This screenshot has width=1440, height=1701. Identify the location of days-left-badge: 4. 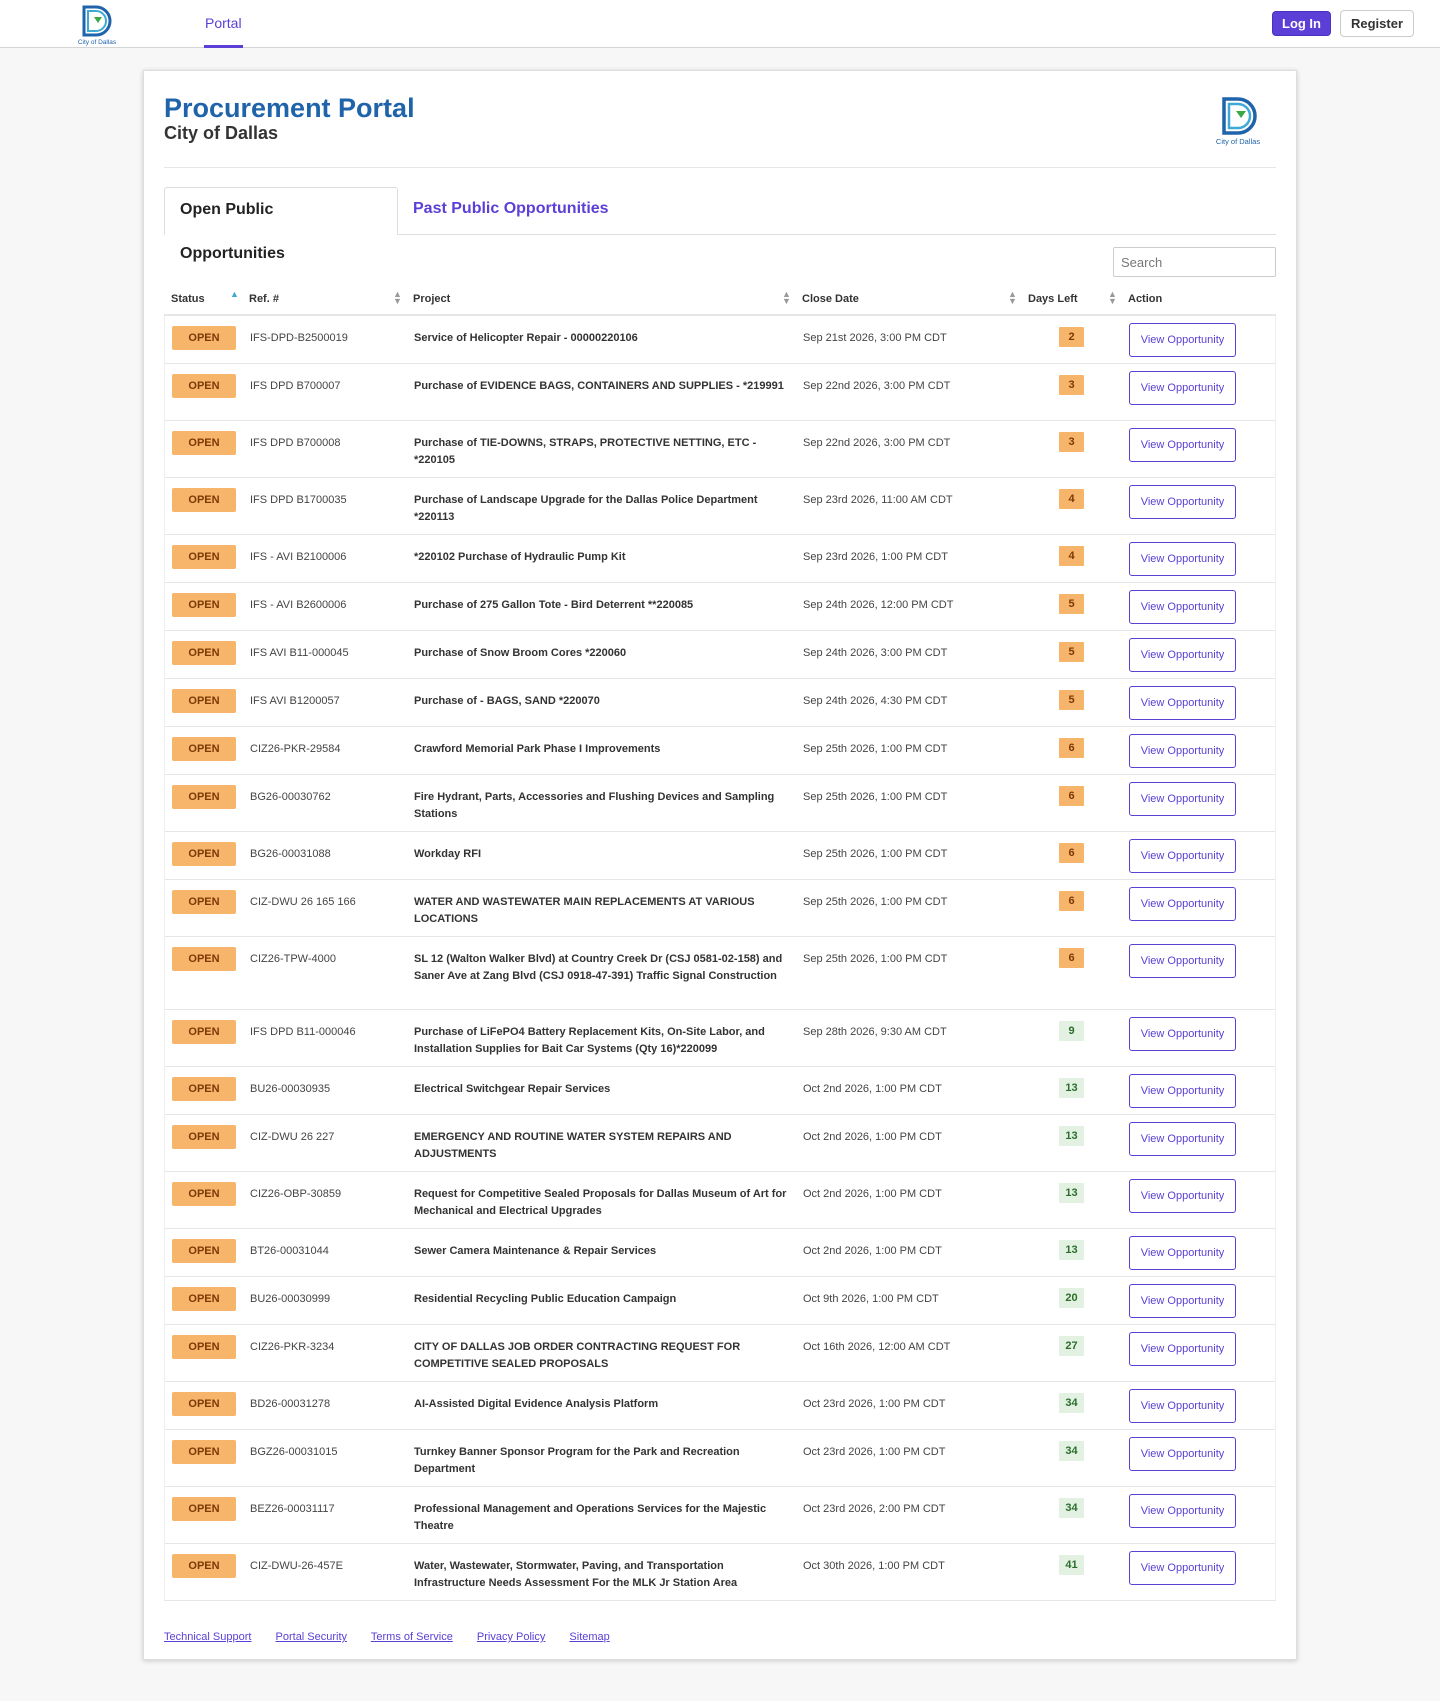
(1071, 499).